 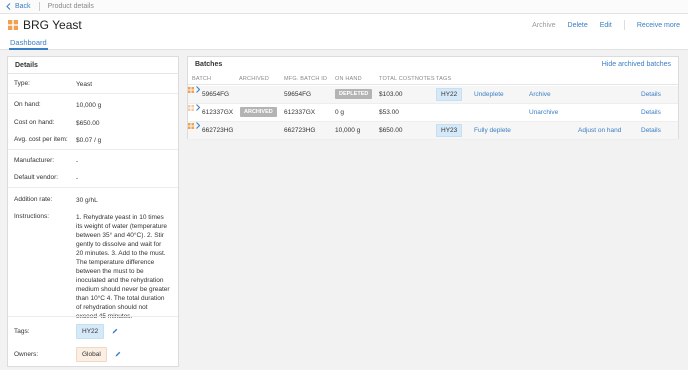 What do you see at coordinates (70, 6) in the screenshot?
I see `breadcrumb: Product details` at bounding box center [70, 6].